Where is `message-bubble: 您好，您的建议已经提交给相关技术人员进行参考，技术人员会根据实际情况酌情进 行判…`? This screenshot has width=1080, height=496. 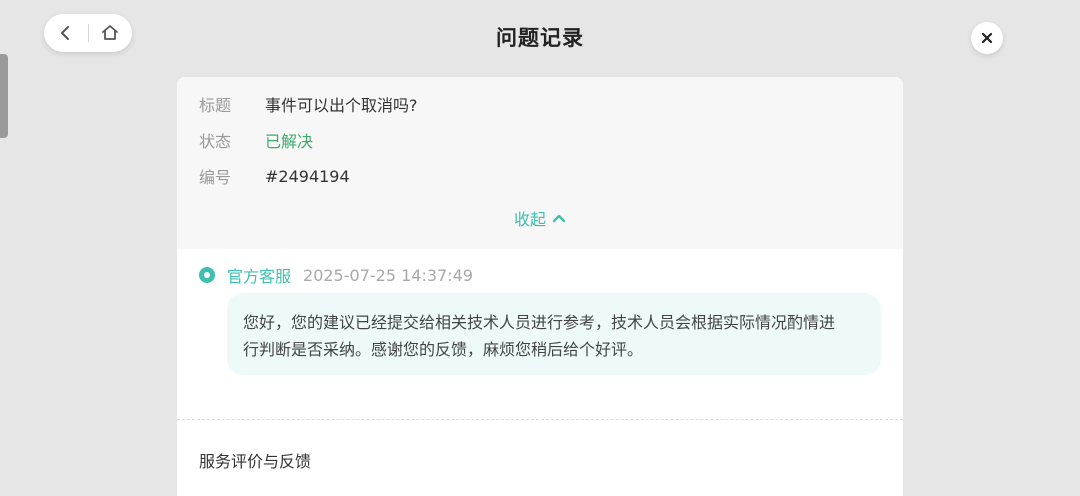 message-bubble: 您好，您的建议已经提交给相关技术人员进行参考，技术人员会根据实际情况酌情进 行判… is located at coordinates (554, 334).